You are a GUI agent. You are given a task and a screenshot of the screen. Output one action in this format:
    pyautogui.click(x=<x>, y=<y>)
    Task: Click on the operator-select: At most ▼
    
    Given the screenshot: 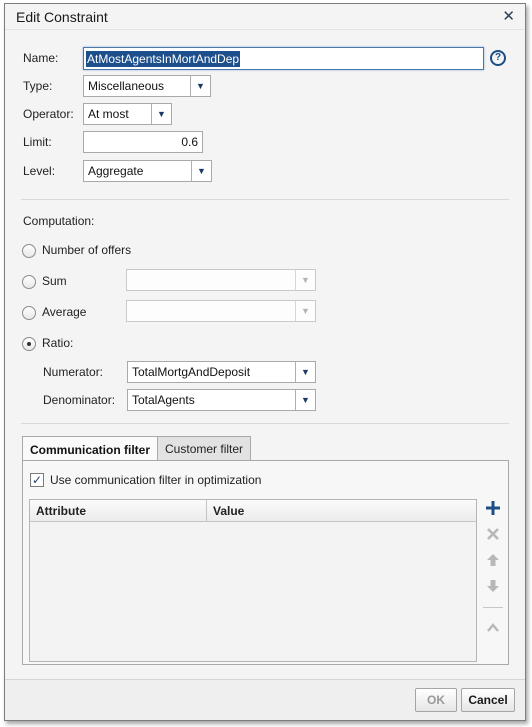 What is the action you would take?
    pyautogui.click(x=127, y=114)
    